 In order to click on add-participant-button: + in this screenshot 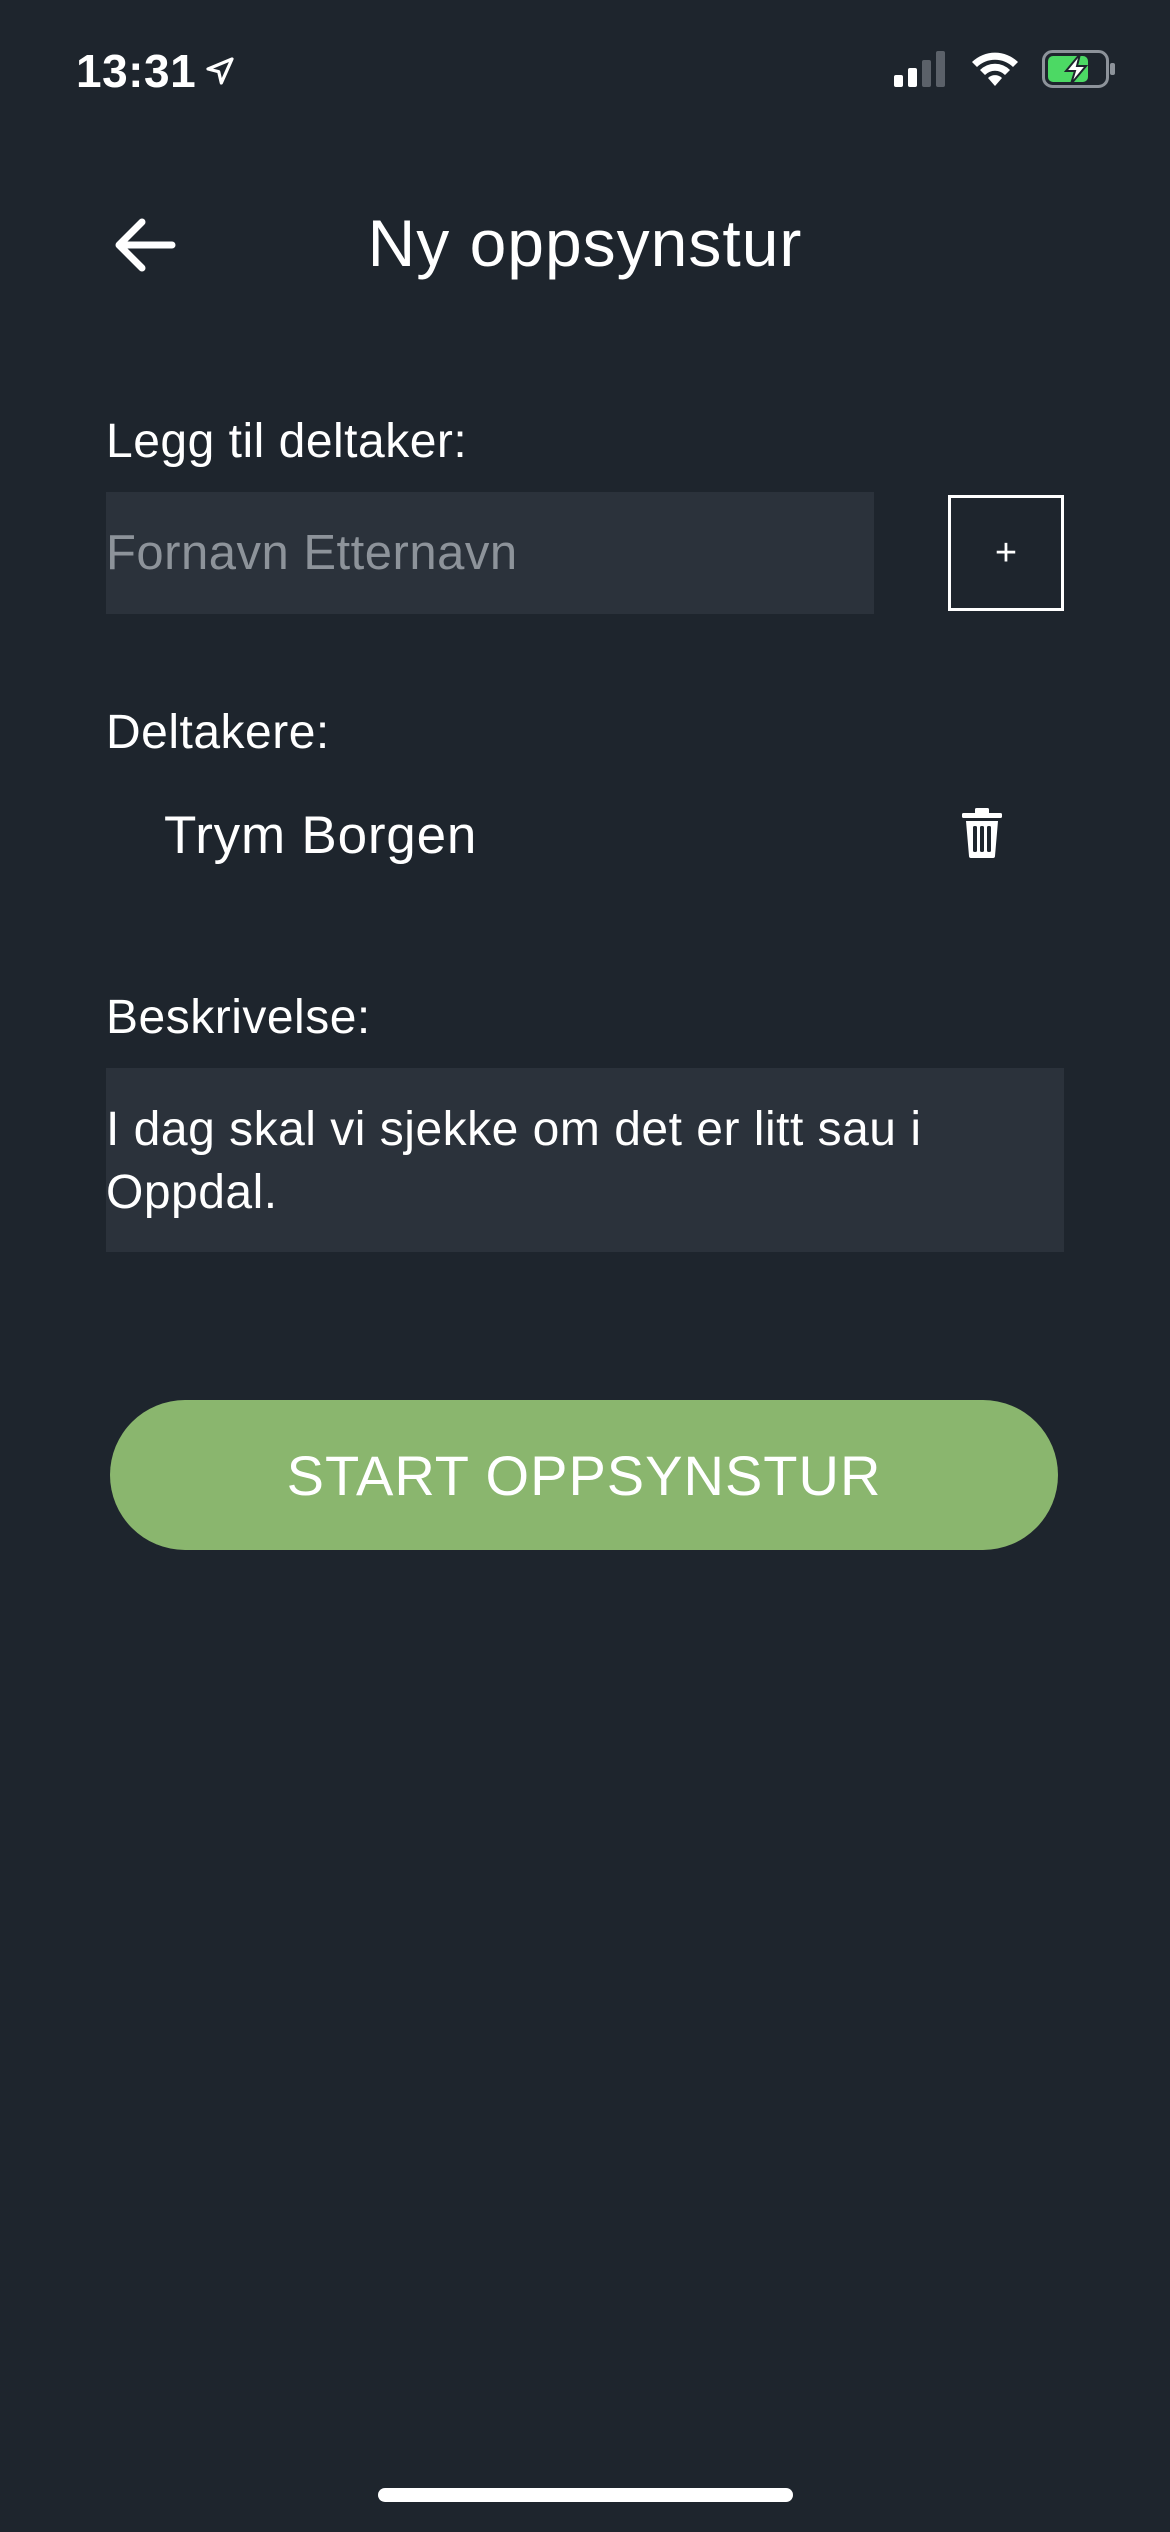, I will do `click(1006, 553)`.